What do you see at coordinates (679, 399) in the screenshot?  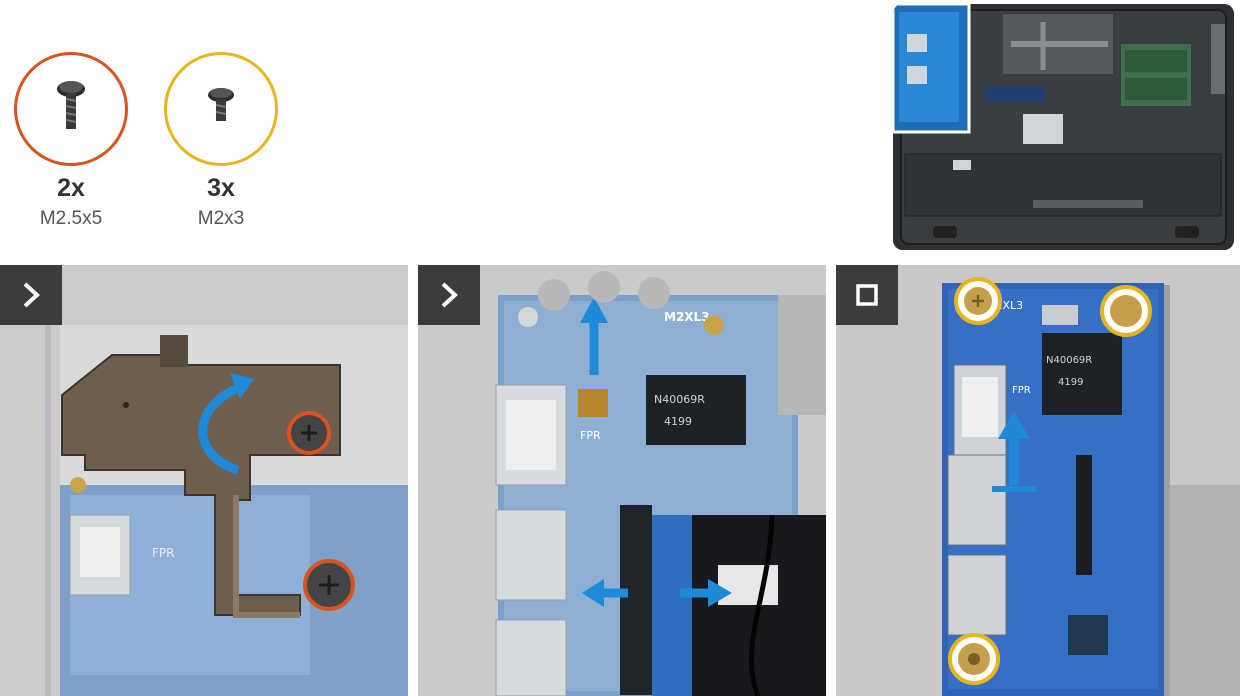 I see `chip-label: N40069R` at bounding box center [679, 399].